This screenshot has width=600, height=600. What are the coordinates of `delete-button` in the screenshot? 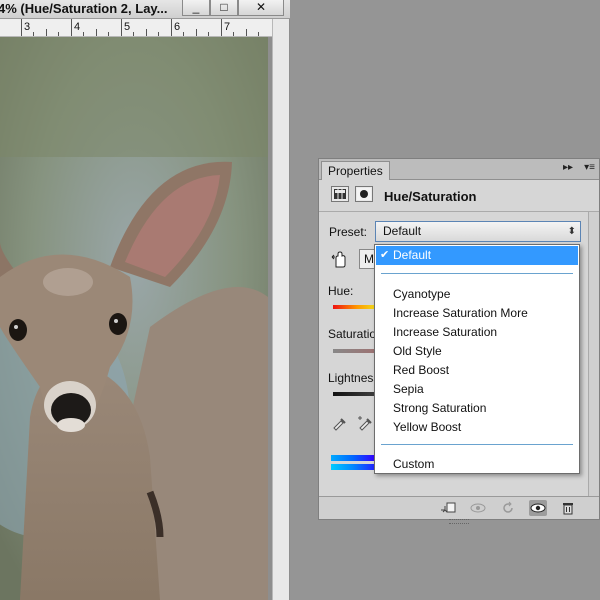 It's located at (568, 508).